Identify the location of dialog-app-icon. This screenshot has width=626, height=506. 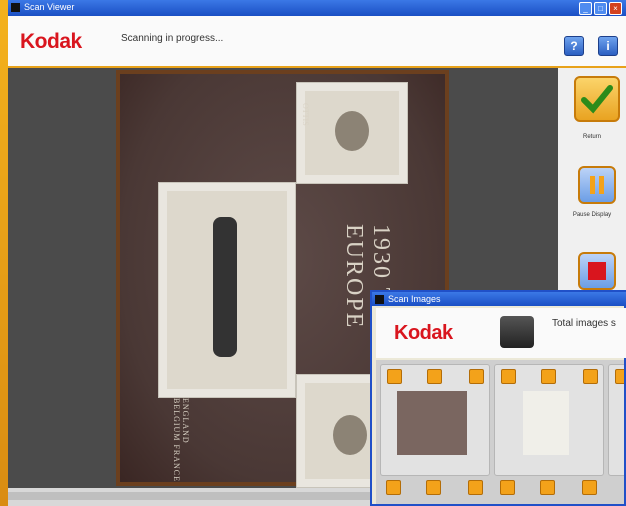
(379, 299).